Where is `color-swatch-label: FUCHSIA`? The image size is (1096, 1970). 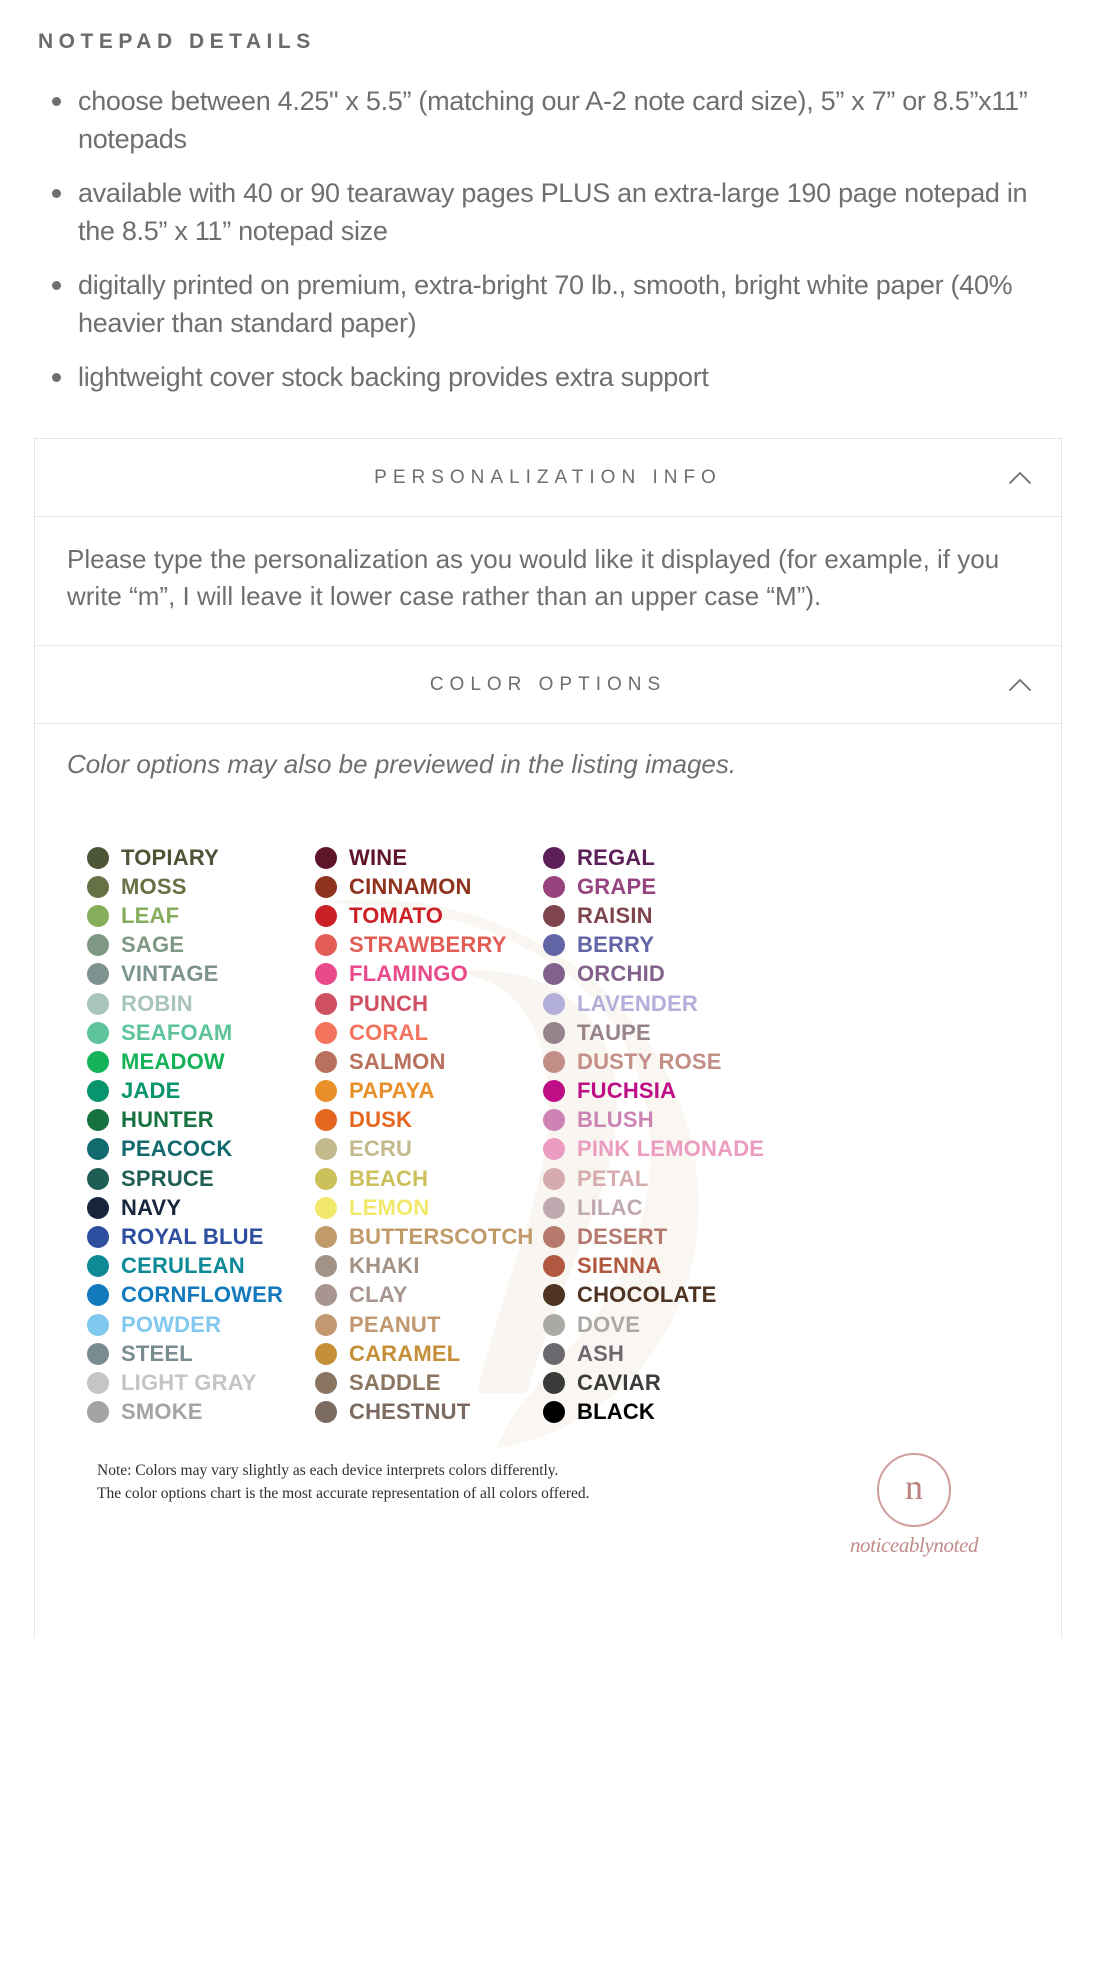 color-swatch-label: FUCHSIA is located at coordinates (627, 1091).